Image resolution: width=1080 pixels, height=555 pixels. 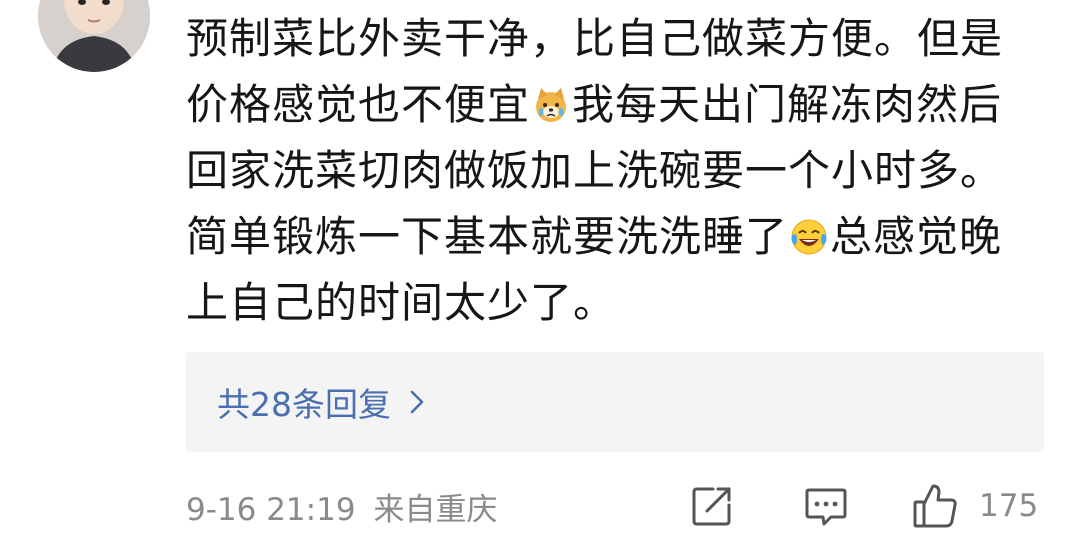 I want to click on avatar, so click(x=94, y=36).